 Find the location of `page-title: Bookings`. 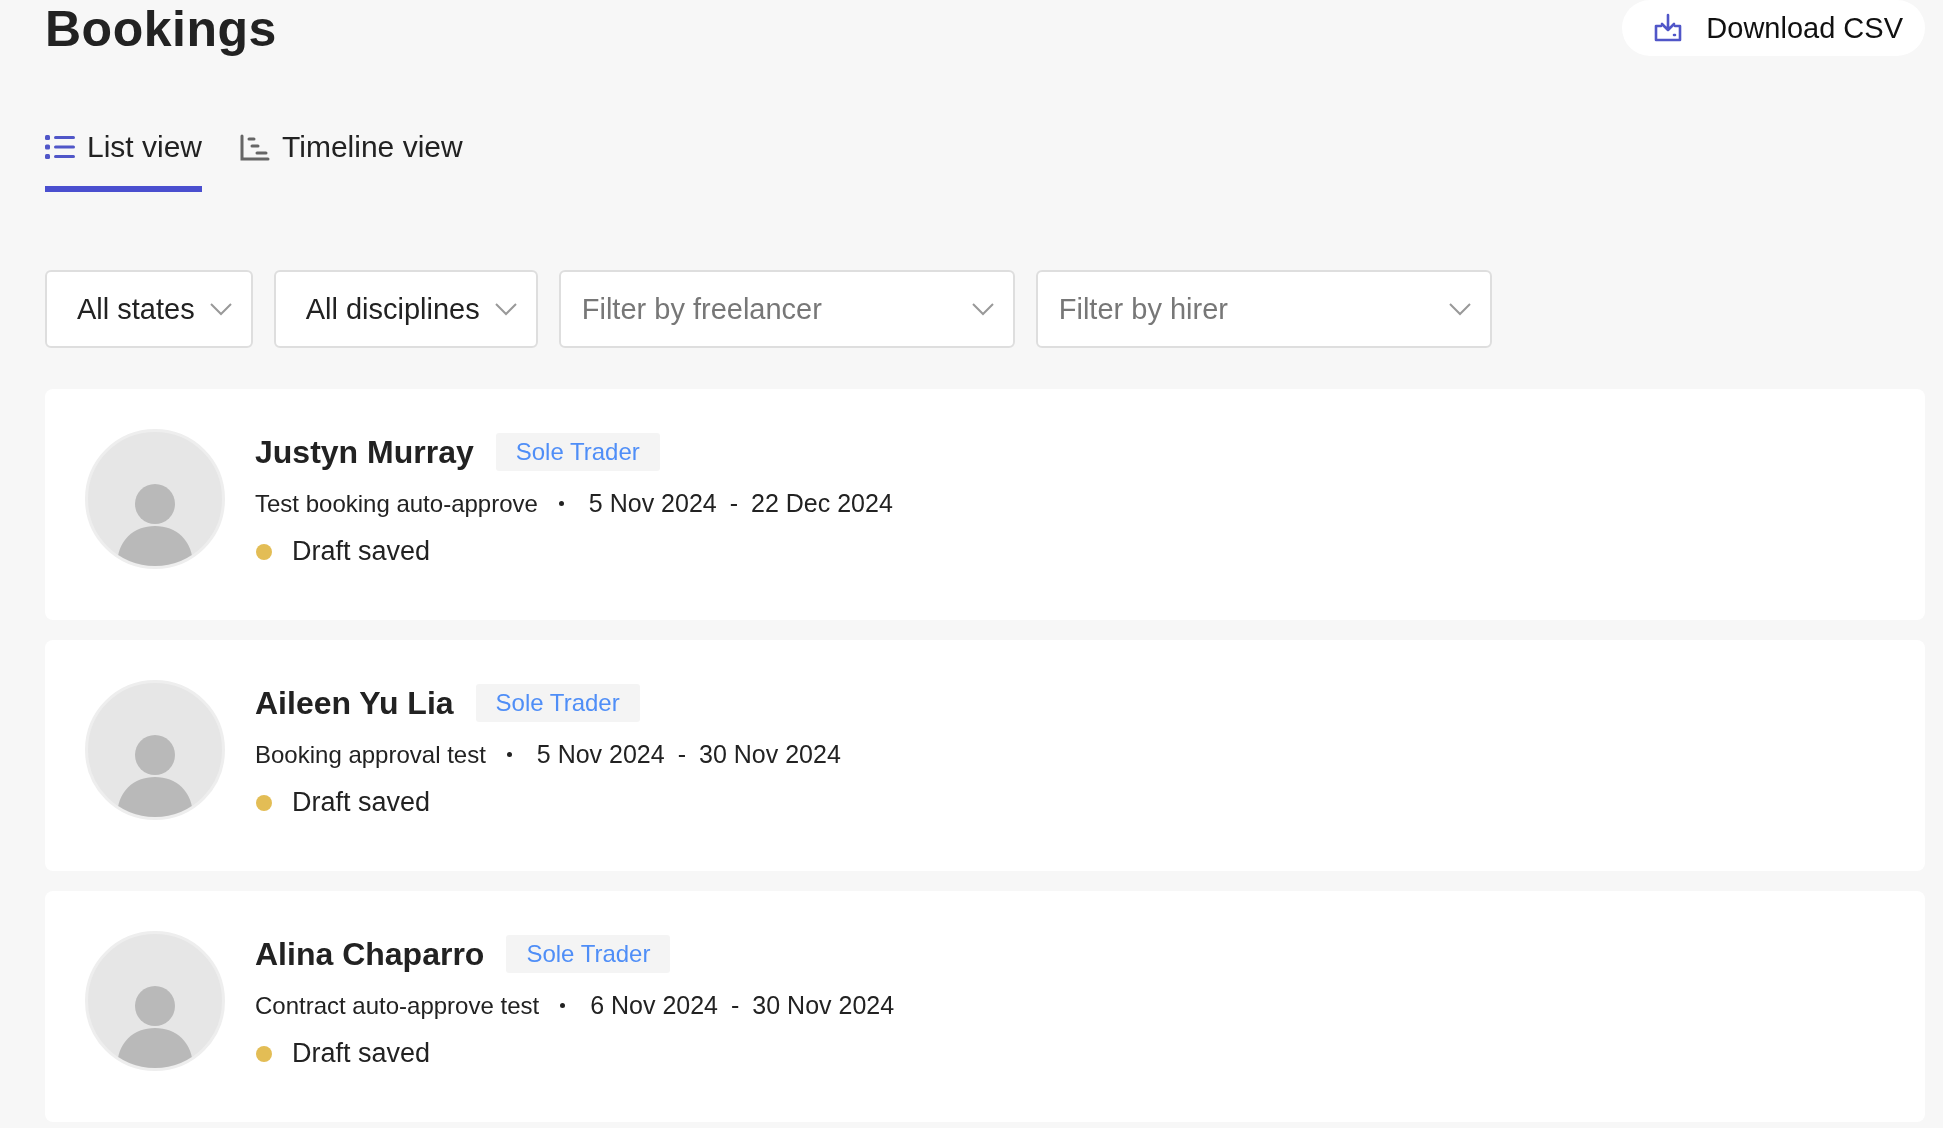

page-title: Bookings is located at coordinates (161, 29).